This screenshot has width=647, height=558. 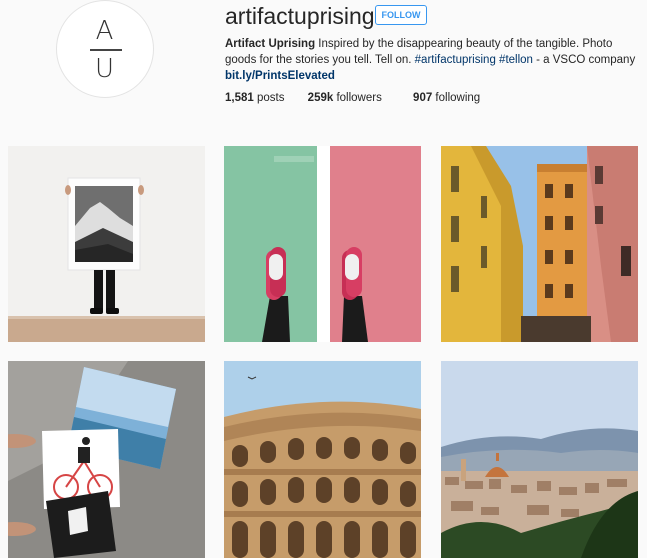 I want to click on profile-stats: 1,581 posts 259k followers 907 following, so click(x=352, y=98).